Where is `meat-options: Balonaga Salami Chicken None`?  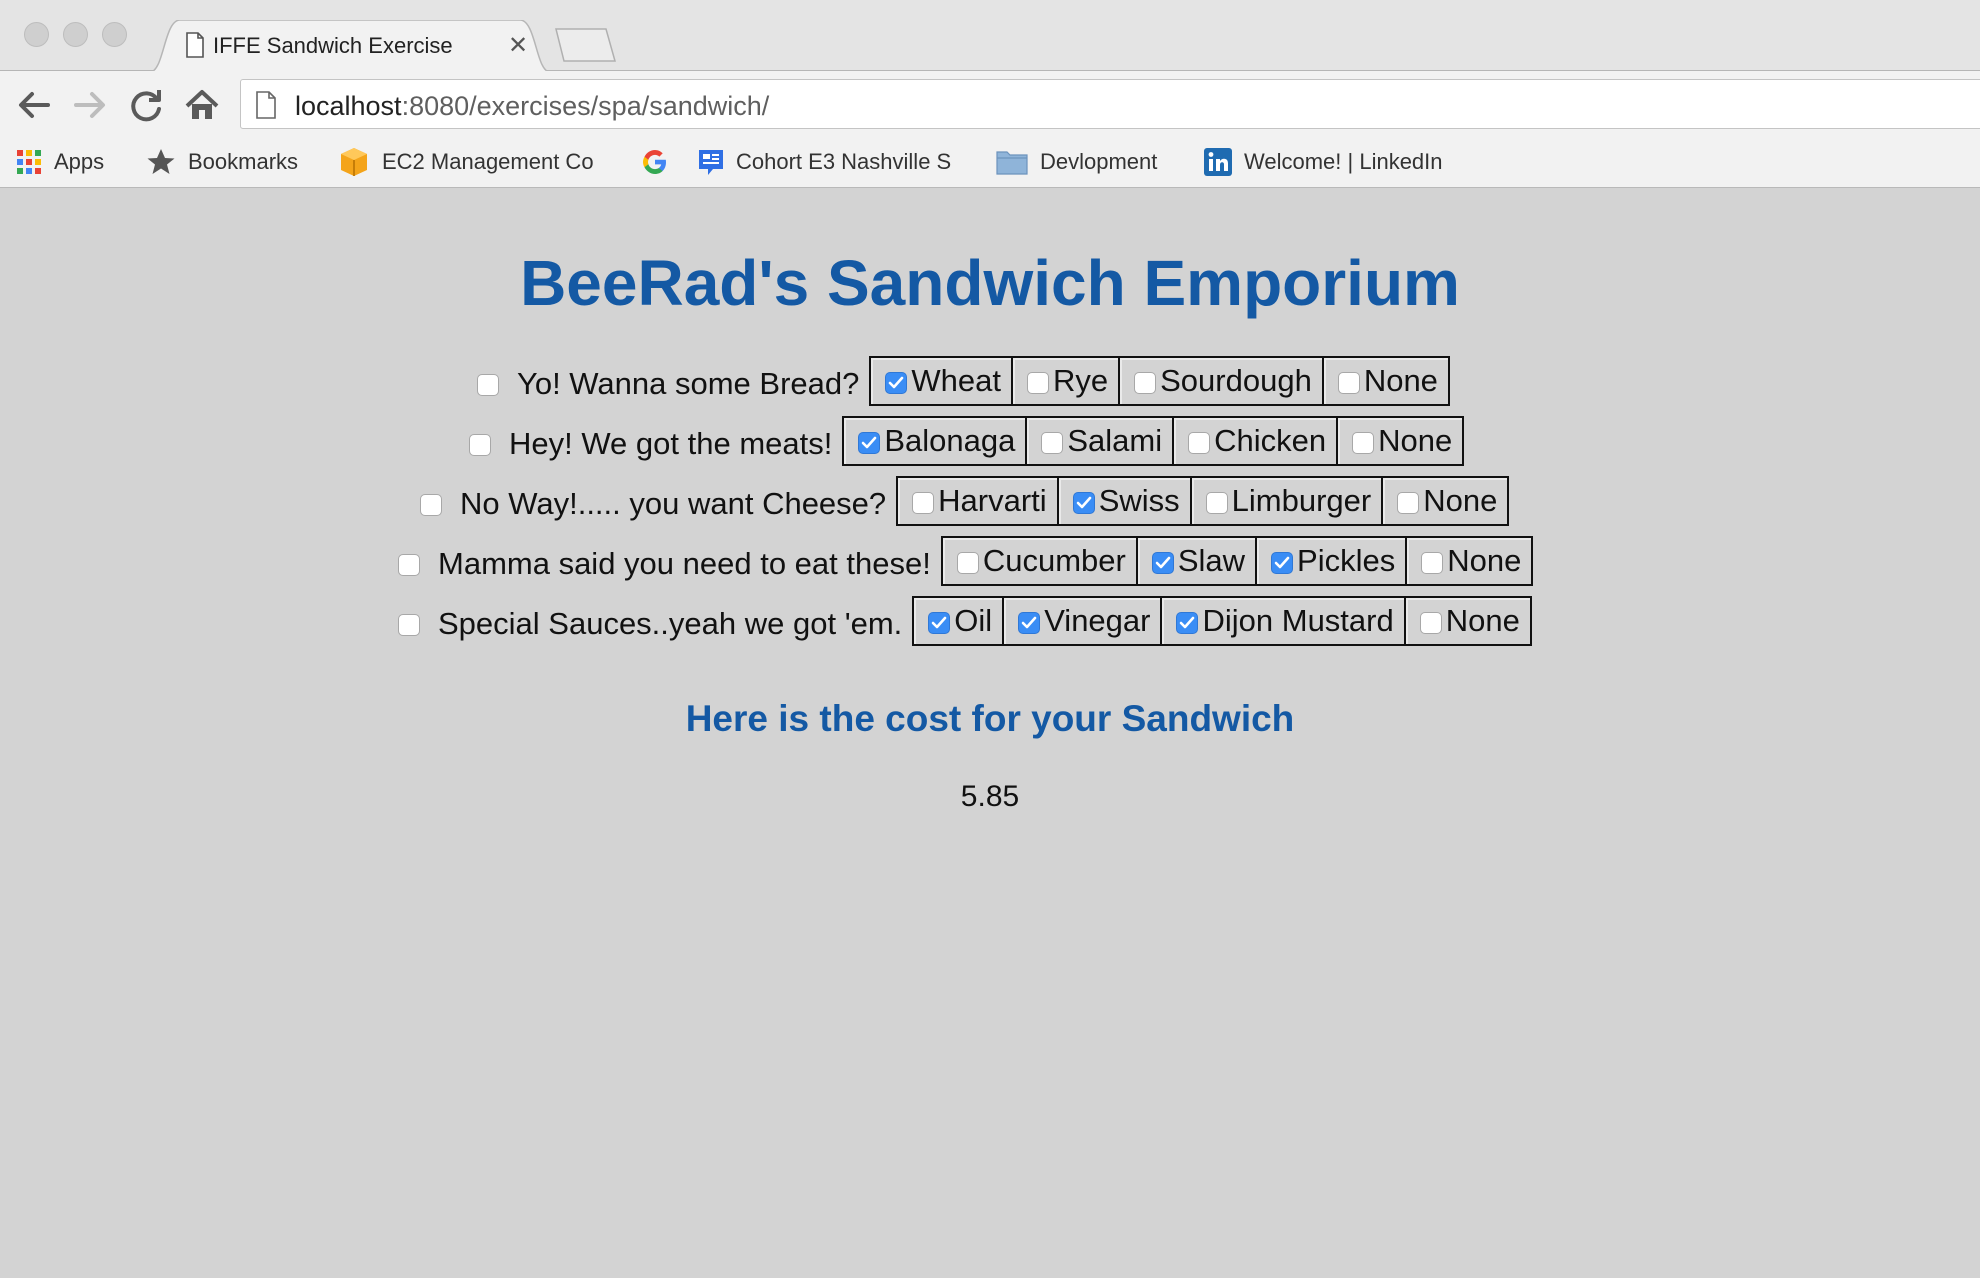
meat-options: Balonaga Salami Chicken None is located at coordinates (1153, 441).